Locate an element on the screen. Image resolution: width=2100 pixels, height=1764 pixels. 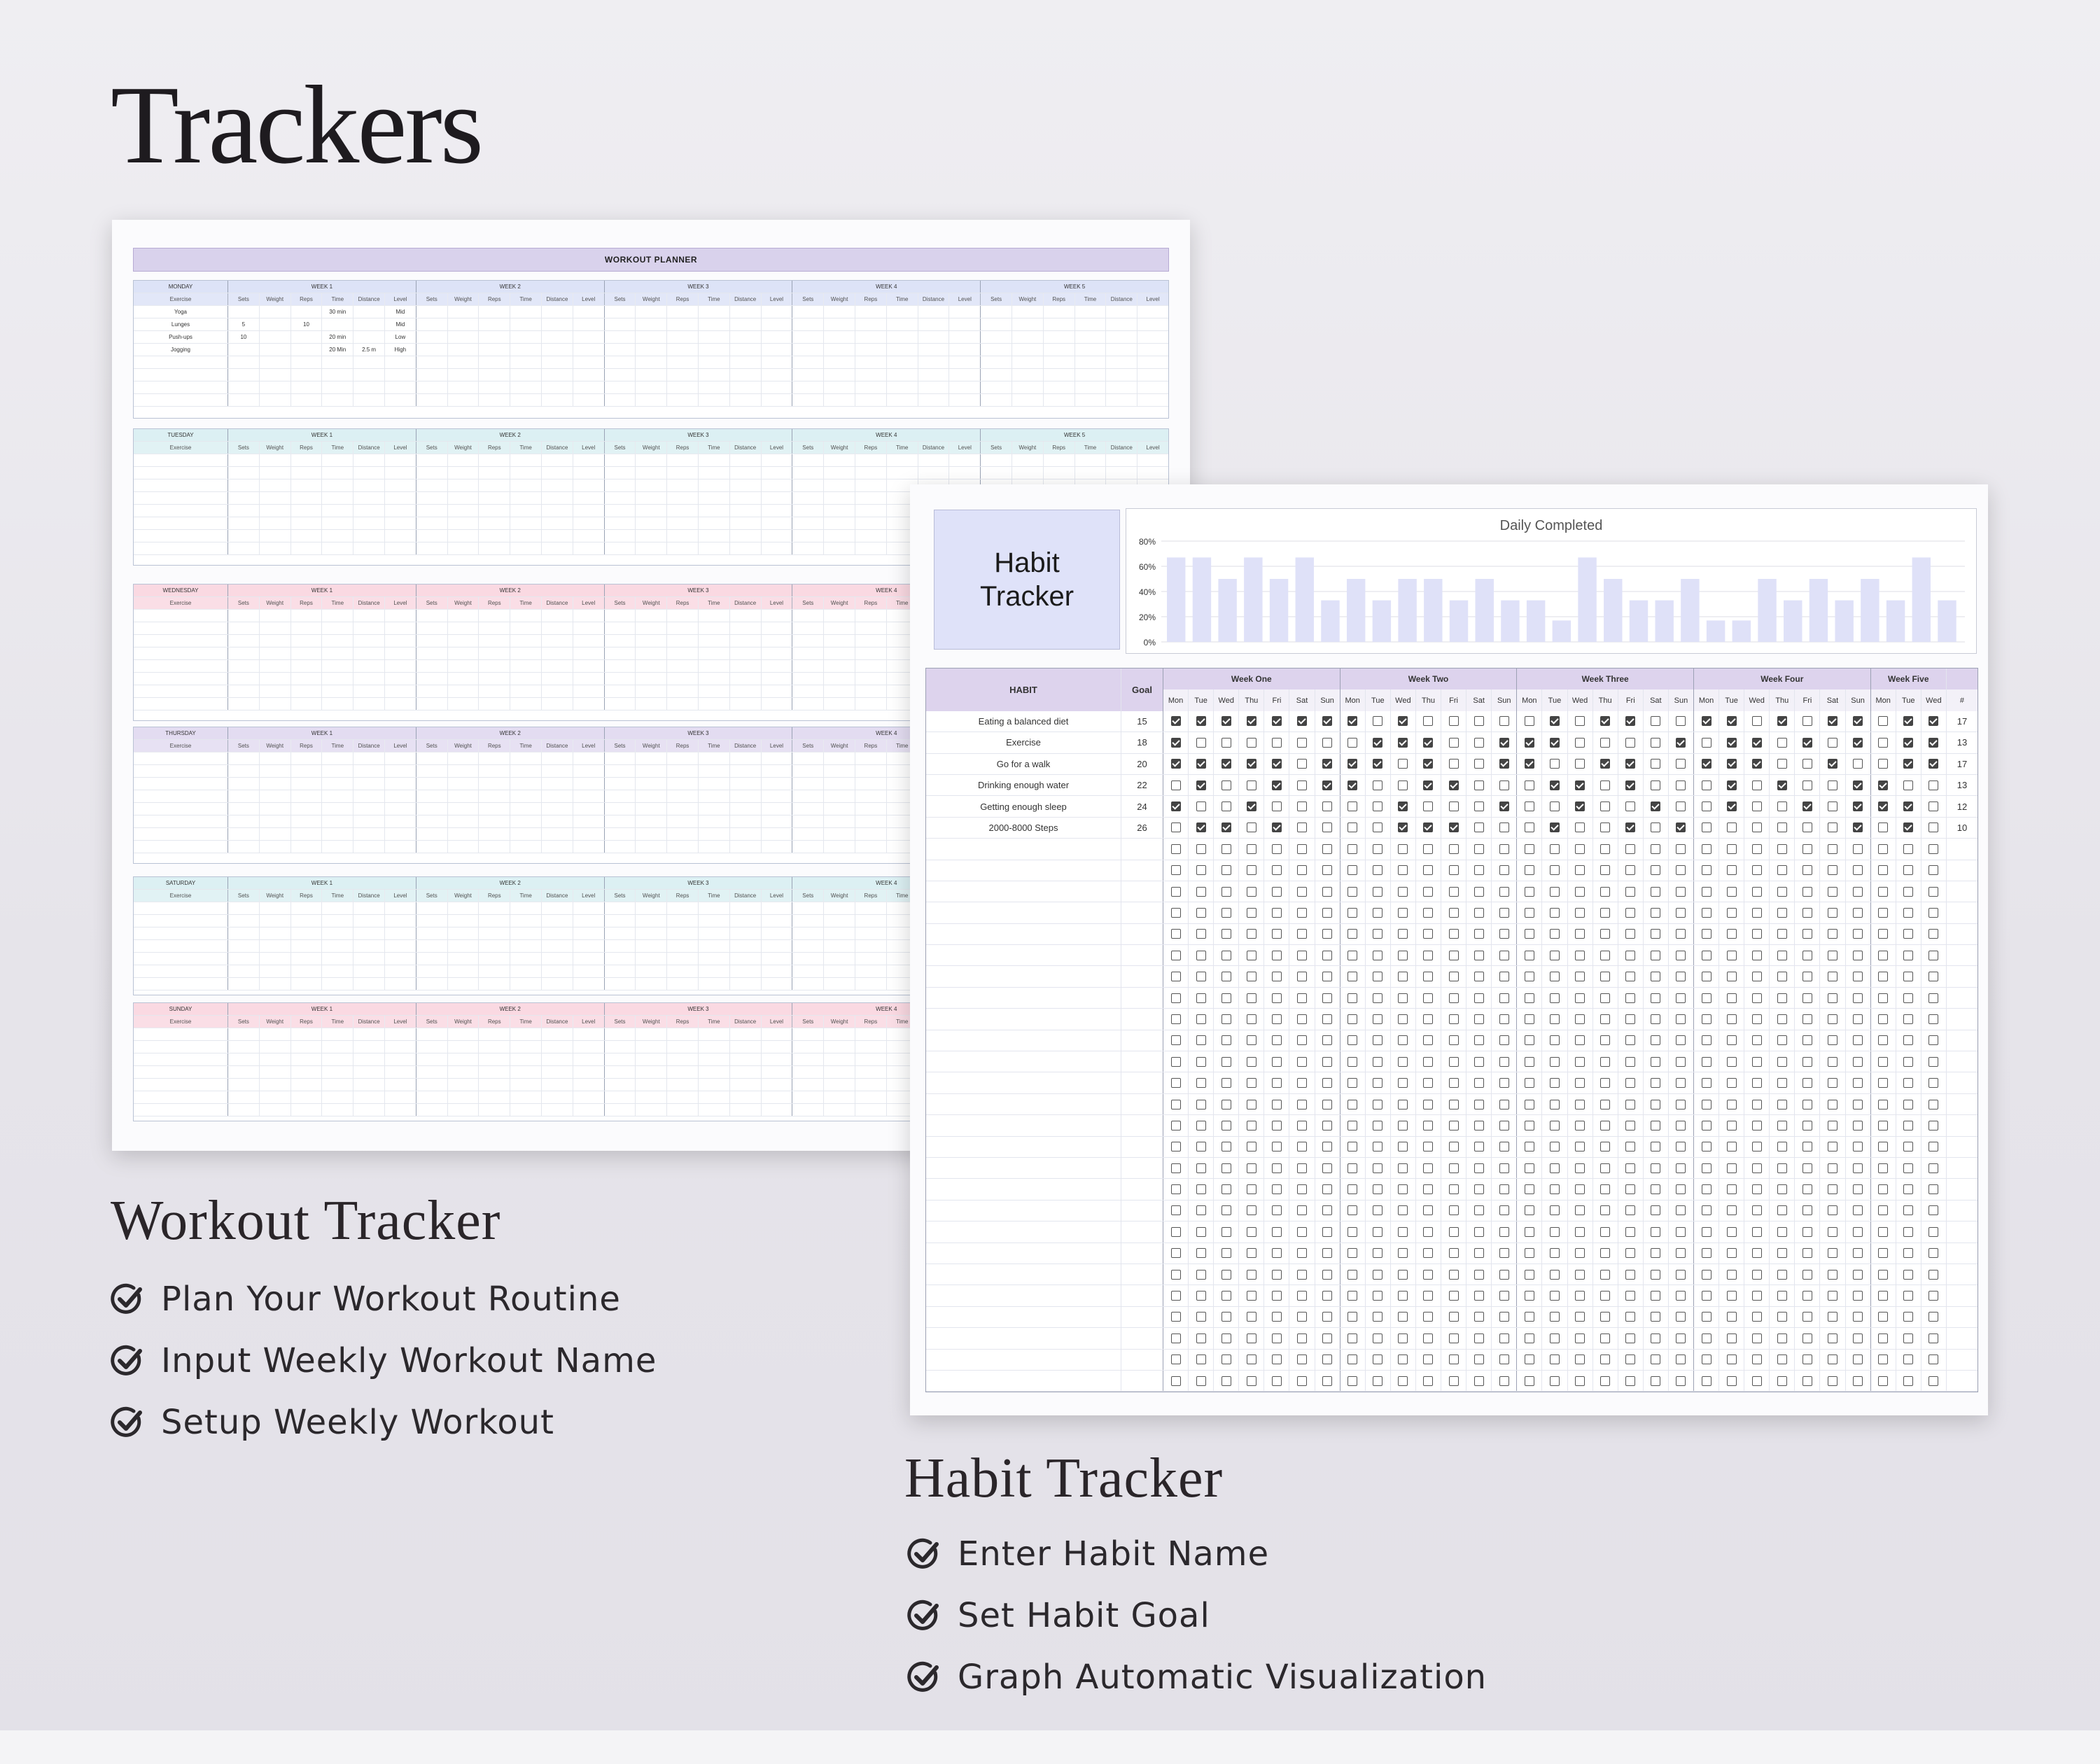
exercise-name is located at coordinates (180, 1059).